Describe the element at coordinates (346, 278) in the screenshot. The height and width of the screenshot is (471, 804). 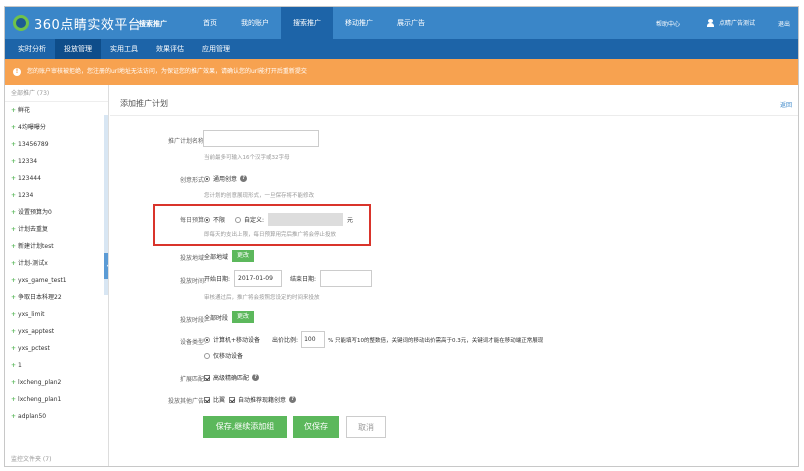
I see `end-date-input` at that location.